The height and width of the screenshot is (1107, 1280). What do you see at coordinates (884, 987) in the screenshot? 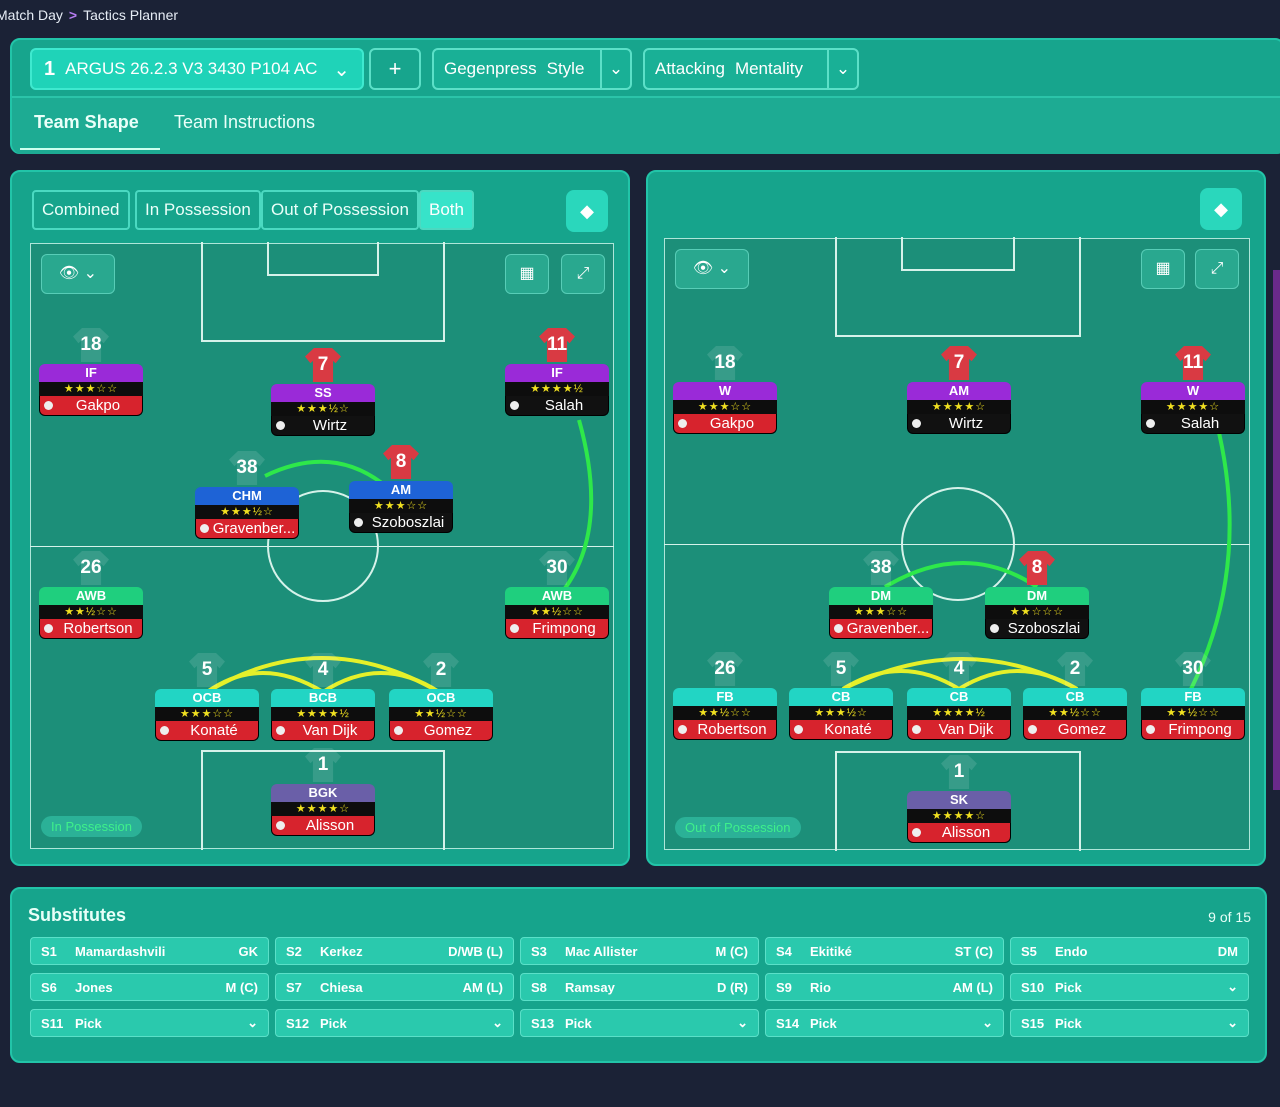
I see `substitute-slot: S9 Rio AM (L)` at bounding box center [884, 987].